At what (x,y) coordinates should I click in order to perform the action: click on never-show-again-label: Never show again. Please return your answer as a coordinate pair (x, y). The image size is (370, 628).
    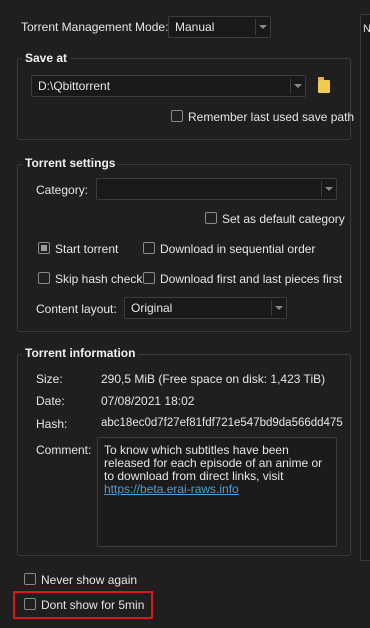
    Looking at the image, I should click on (89, 580).